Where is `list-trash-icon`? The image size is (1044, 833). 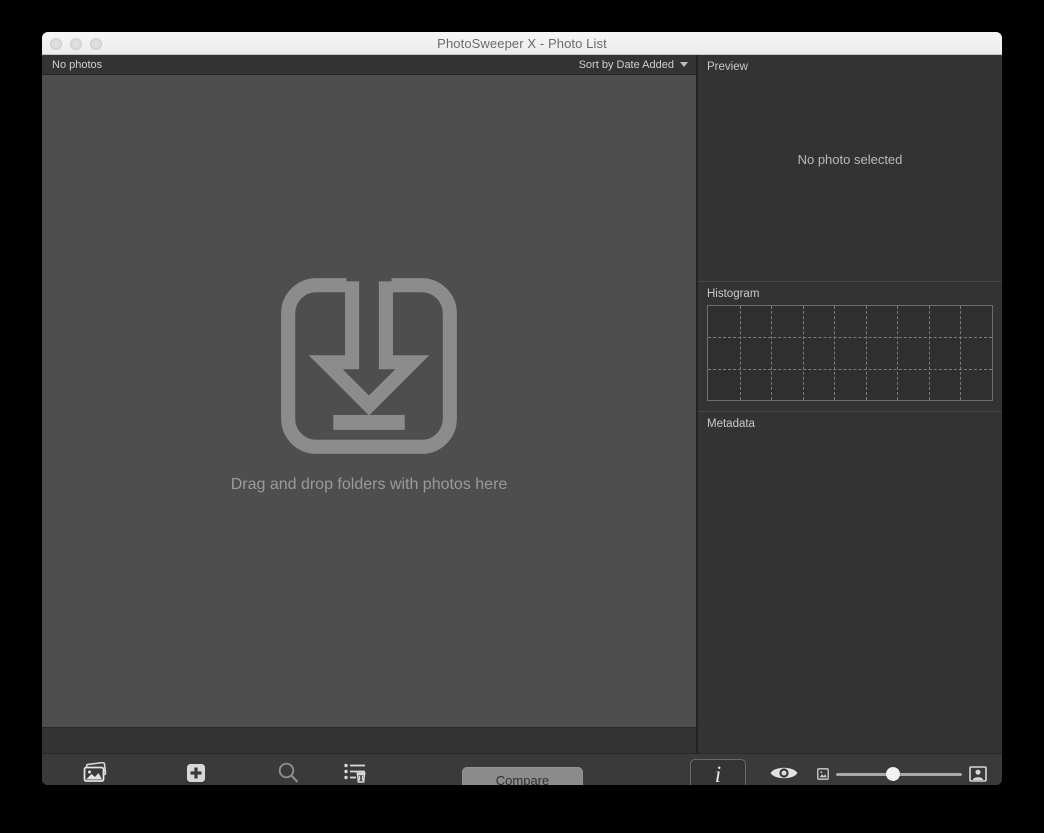 list-trash-icon is located at coordinates (356, 772).